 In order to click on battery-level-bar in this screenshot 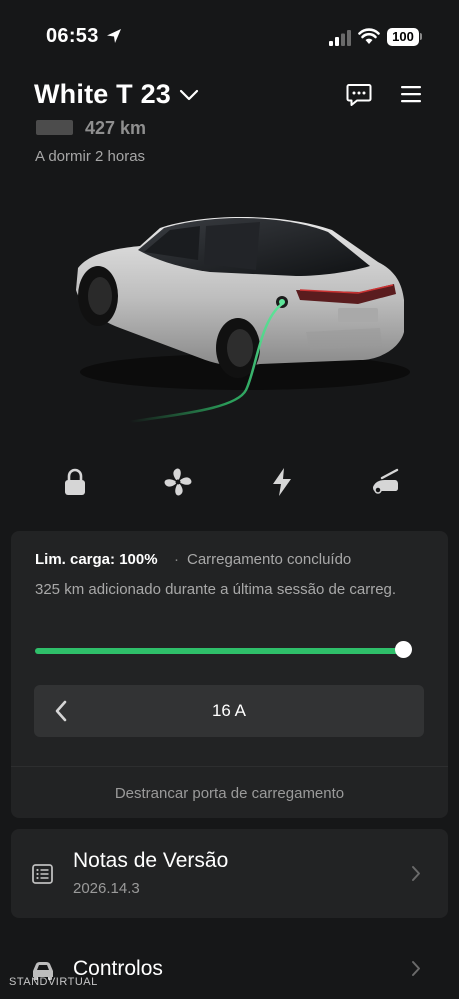, I will do `click(54, 127)`.